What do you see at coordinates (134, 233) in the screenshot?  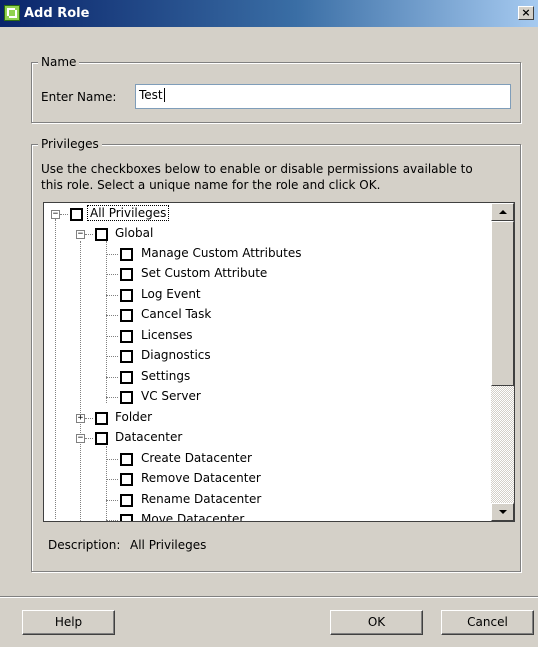 I see `tree-item-label: Global` at bounding box center [134, 233].